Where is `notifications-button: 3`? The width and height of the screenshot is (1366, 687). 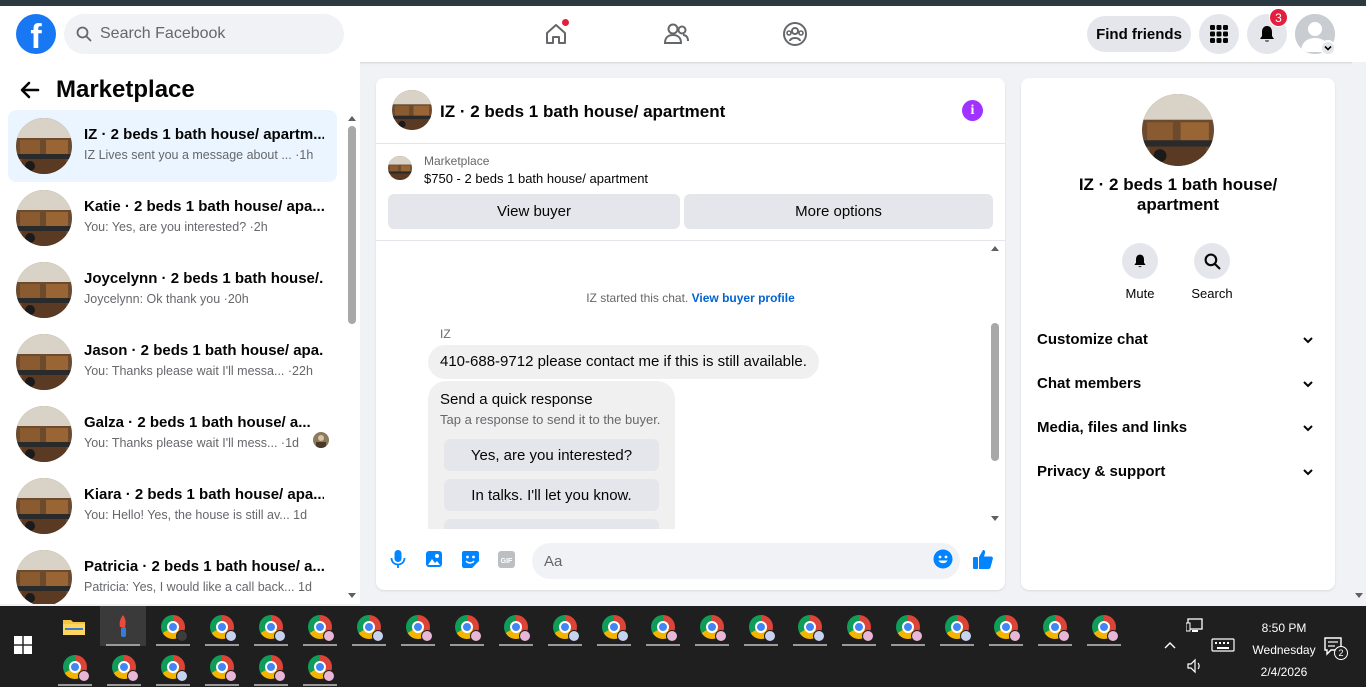 notifications-button: 3 is located at coordinates (1267, 31).